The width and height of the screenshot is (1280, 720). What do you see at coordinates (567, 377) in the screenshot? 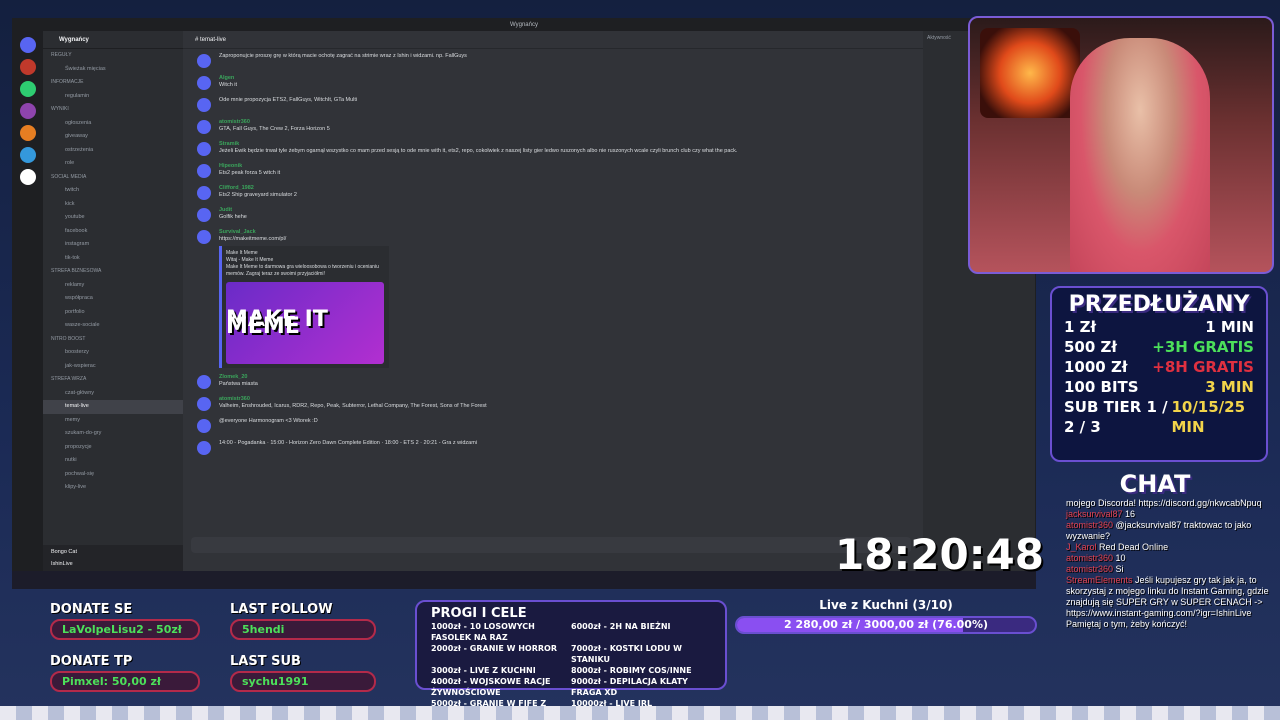
I see `message-author: Zlomek_20` at bounding box center [567, 377].